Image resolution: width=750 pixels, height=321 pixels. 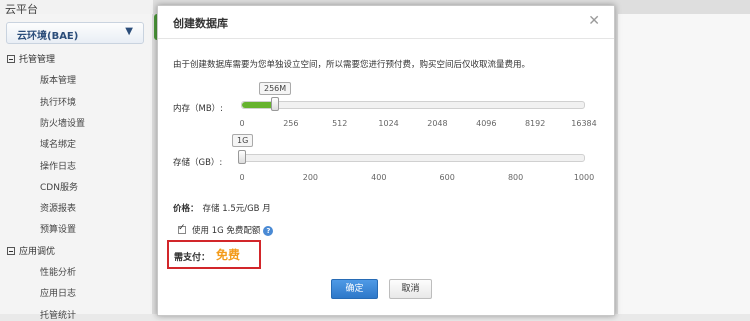 I want to click on close-icon: ✕, so click(x=594, y=21).